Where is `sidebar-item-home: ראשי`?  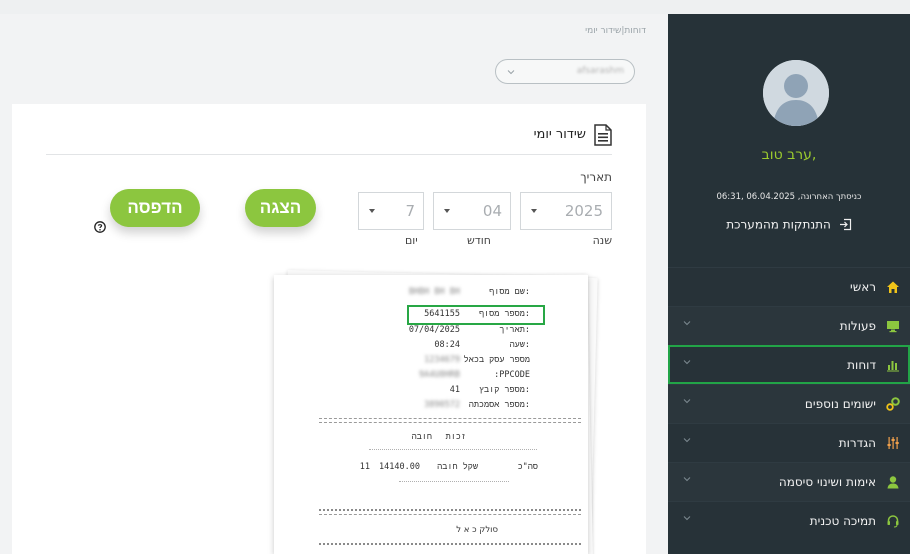
sidebar-item-home: ראשי is located at coordinates (789, 286).